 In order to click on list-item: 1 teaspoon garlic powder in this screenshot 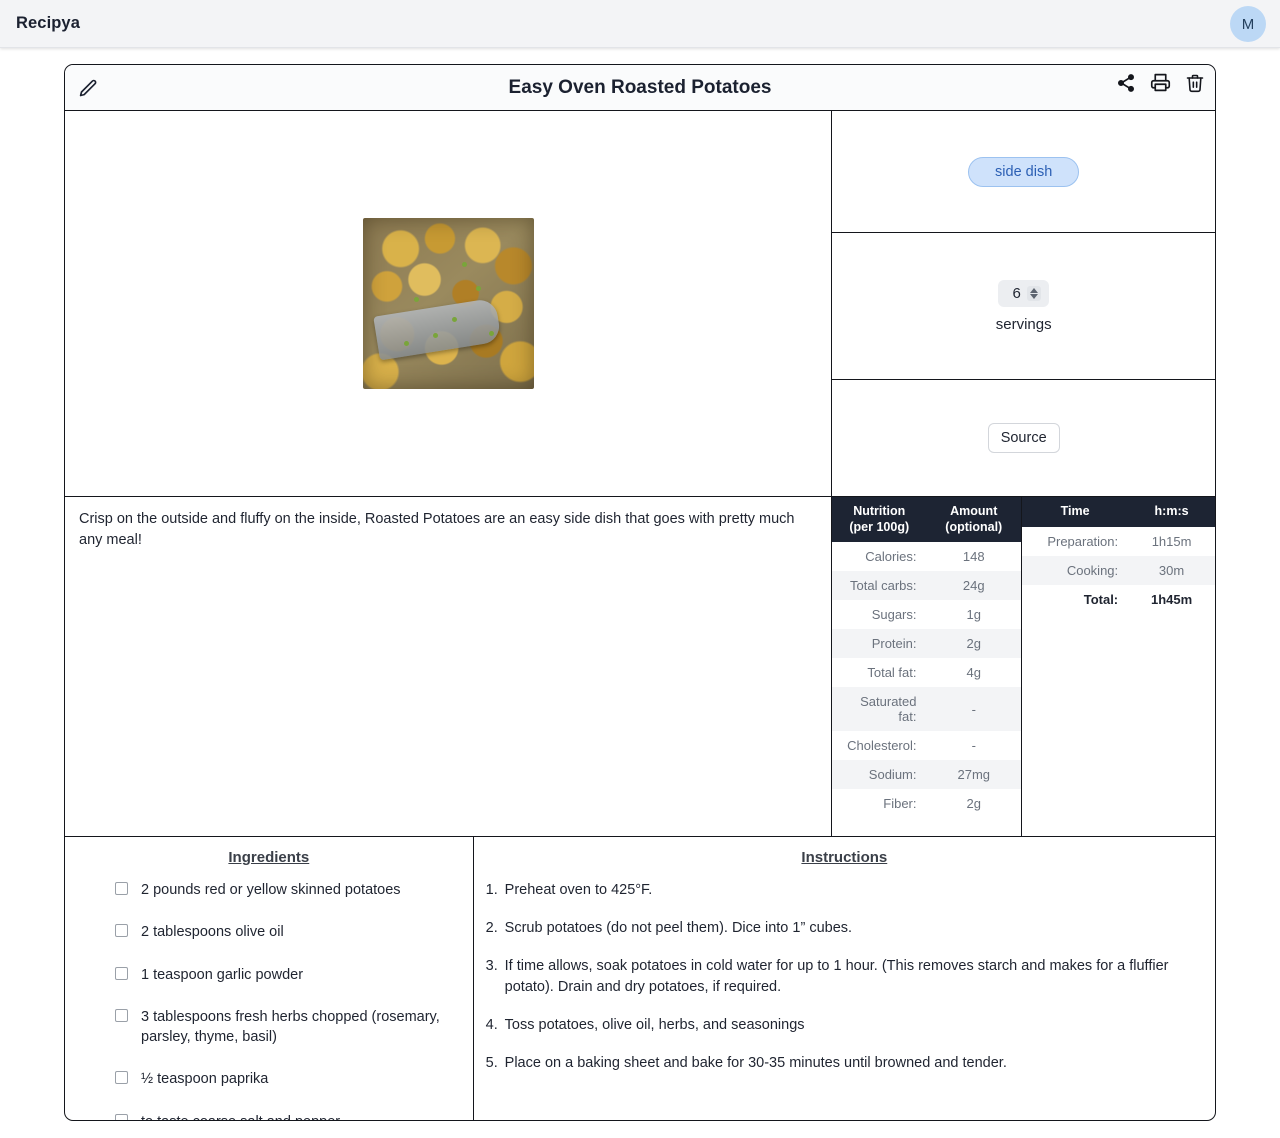, I will do `click(269, 975)`.